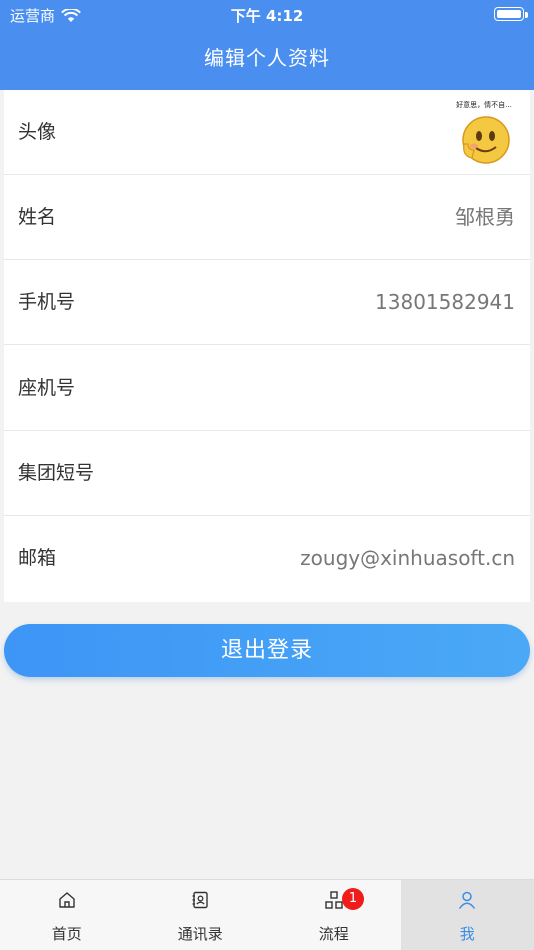 This screenshot has width=534, height=950. Describe the element at coordinates (267, 58) in the screenshot. I see `page-title: 编辑个人资料` at that location.